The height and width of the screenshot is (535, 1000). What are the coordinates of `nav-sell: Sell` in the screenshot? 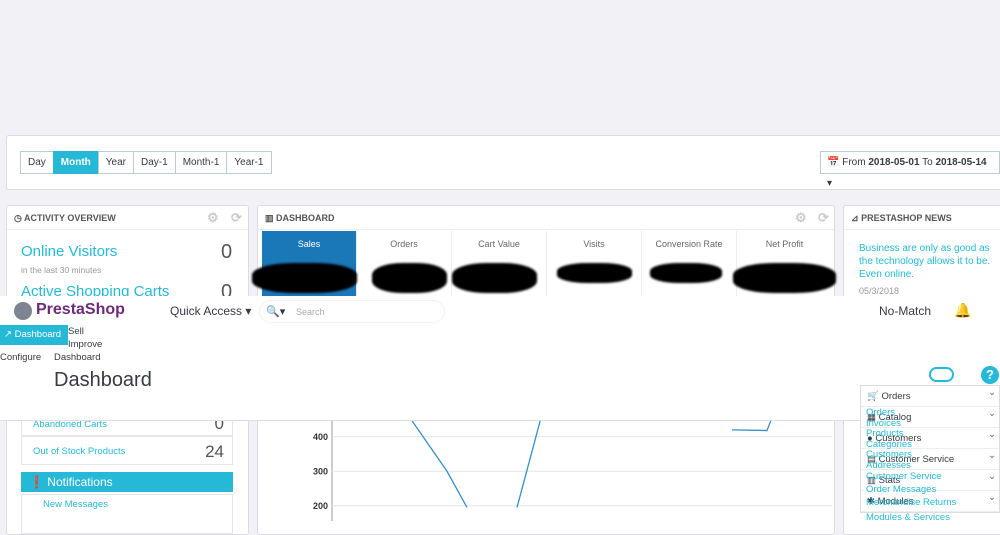 It's located at (76, 331).